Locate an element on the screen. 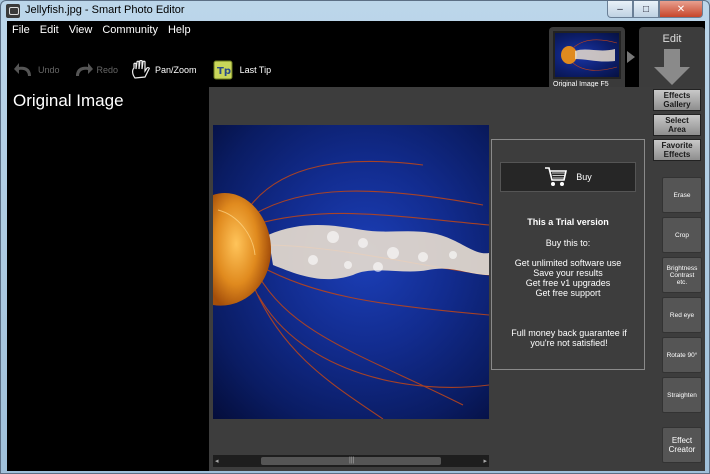 The height and width of the screenshot is (474, 710). benefit-item: Save your results is located at coordinates (568, 273).